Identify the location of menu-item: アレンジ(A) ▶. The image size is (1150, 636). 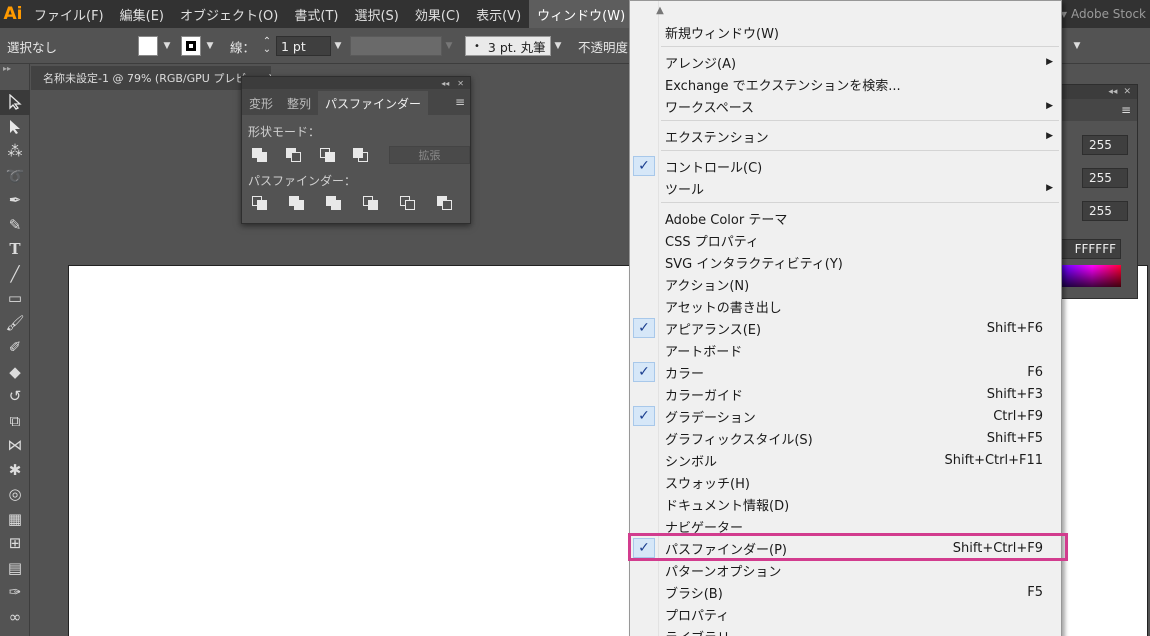
(846, 62).